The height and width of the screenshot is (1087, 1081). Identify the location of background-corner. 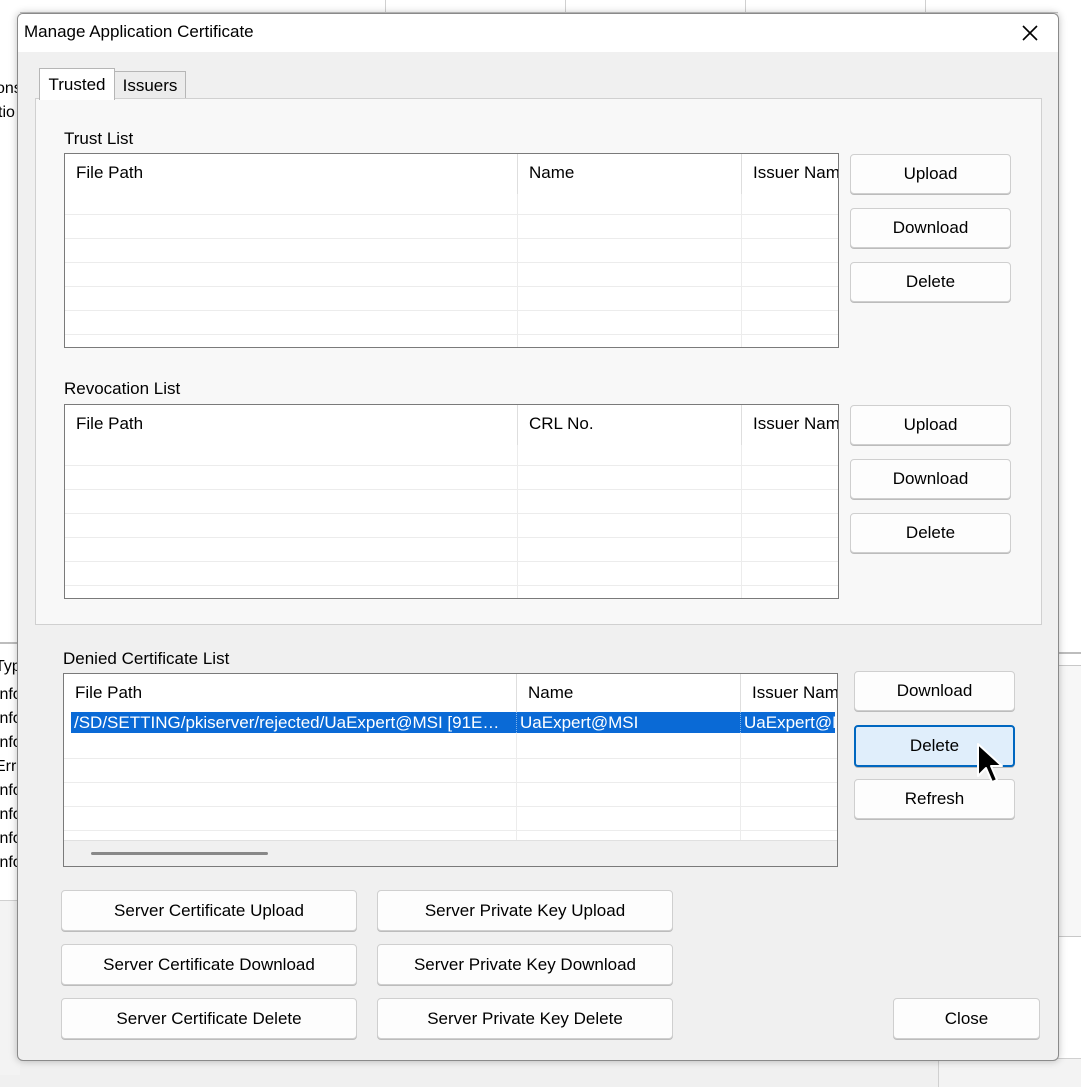
(1009, 1072).